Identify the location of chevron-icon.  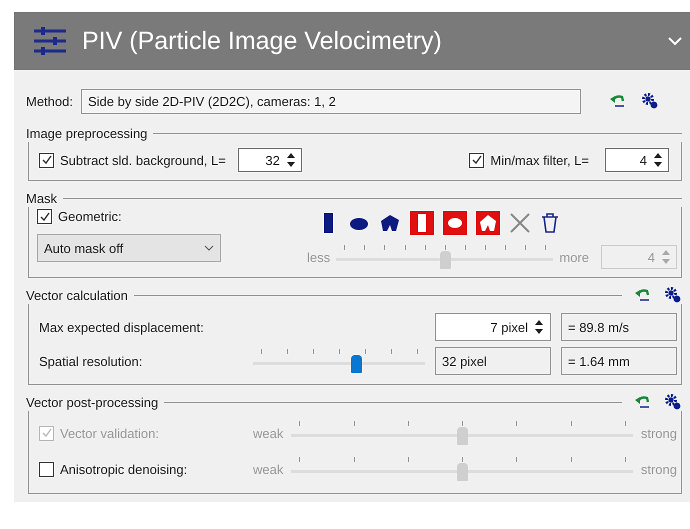
(675, 41).